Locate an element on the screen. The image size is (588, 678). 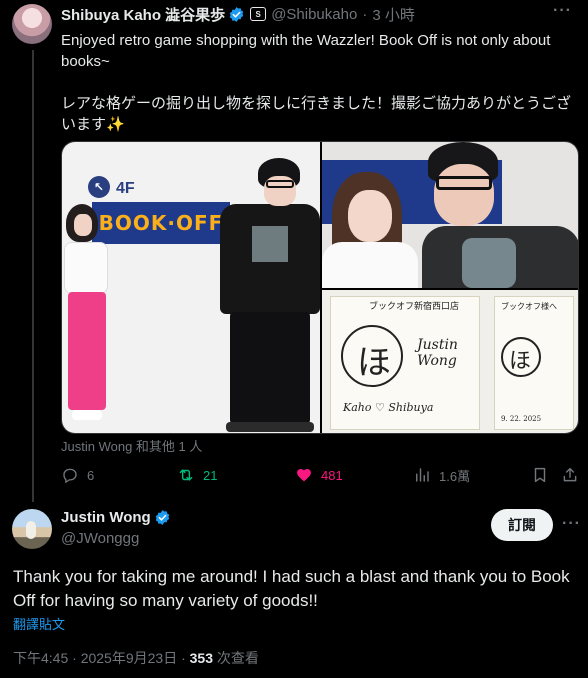
reply-header: Justin Wong is located at coordinates (116, 517).